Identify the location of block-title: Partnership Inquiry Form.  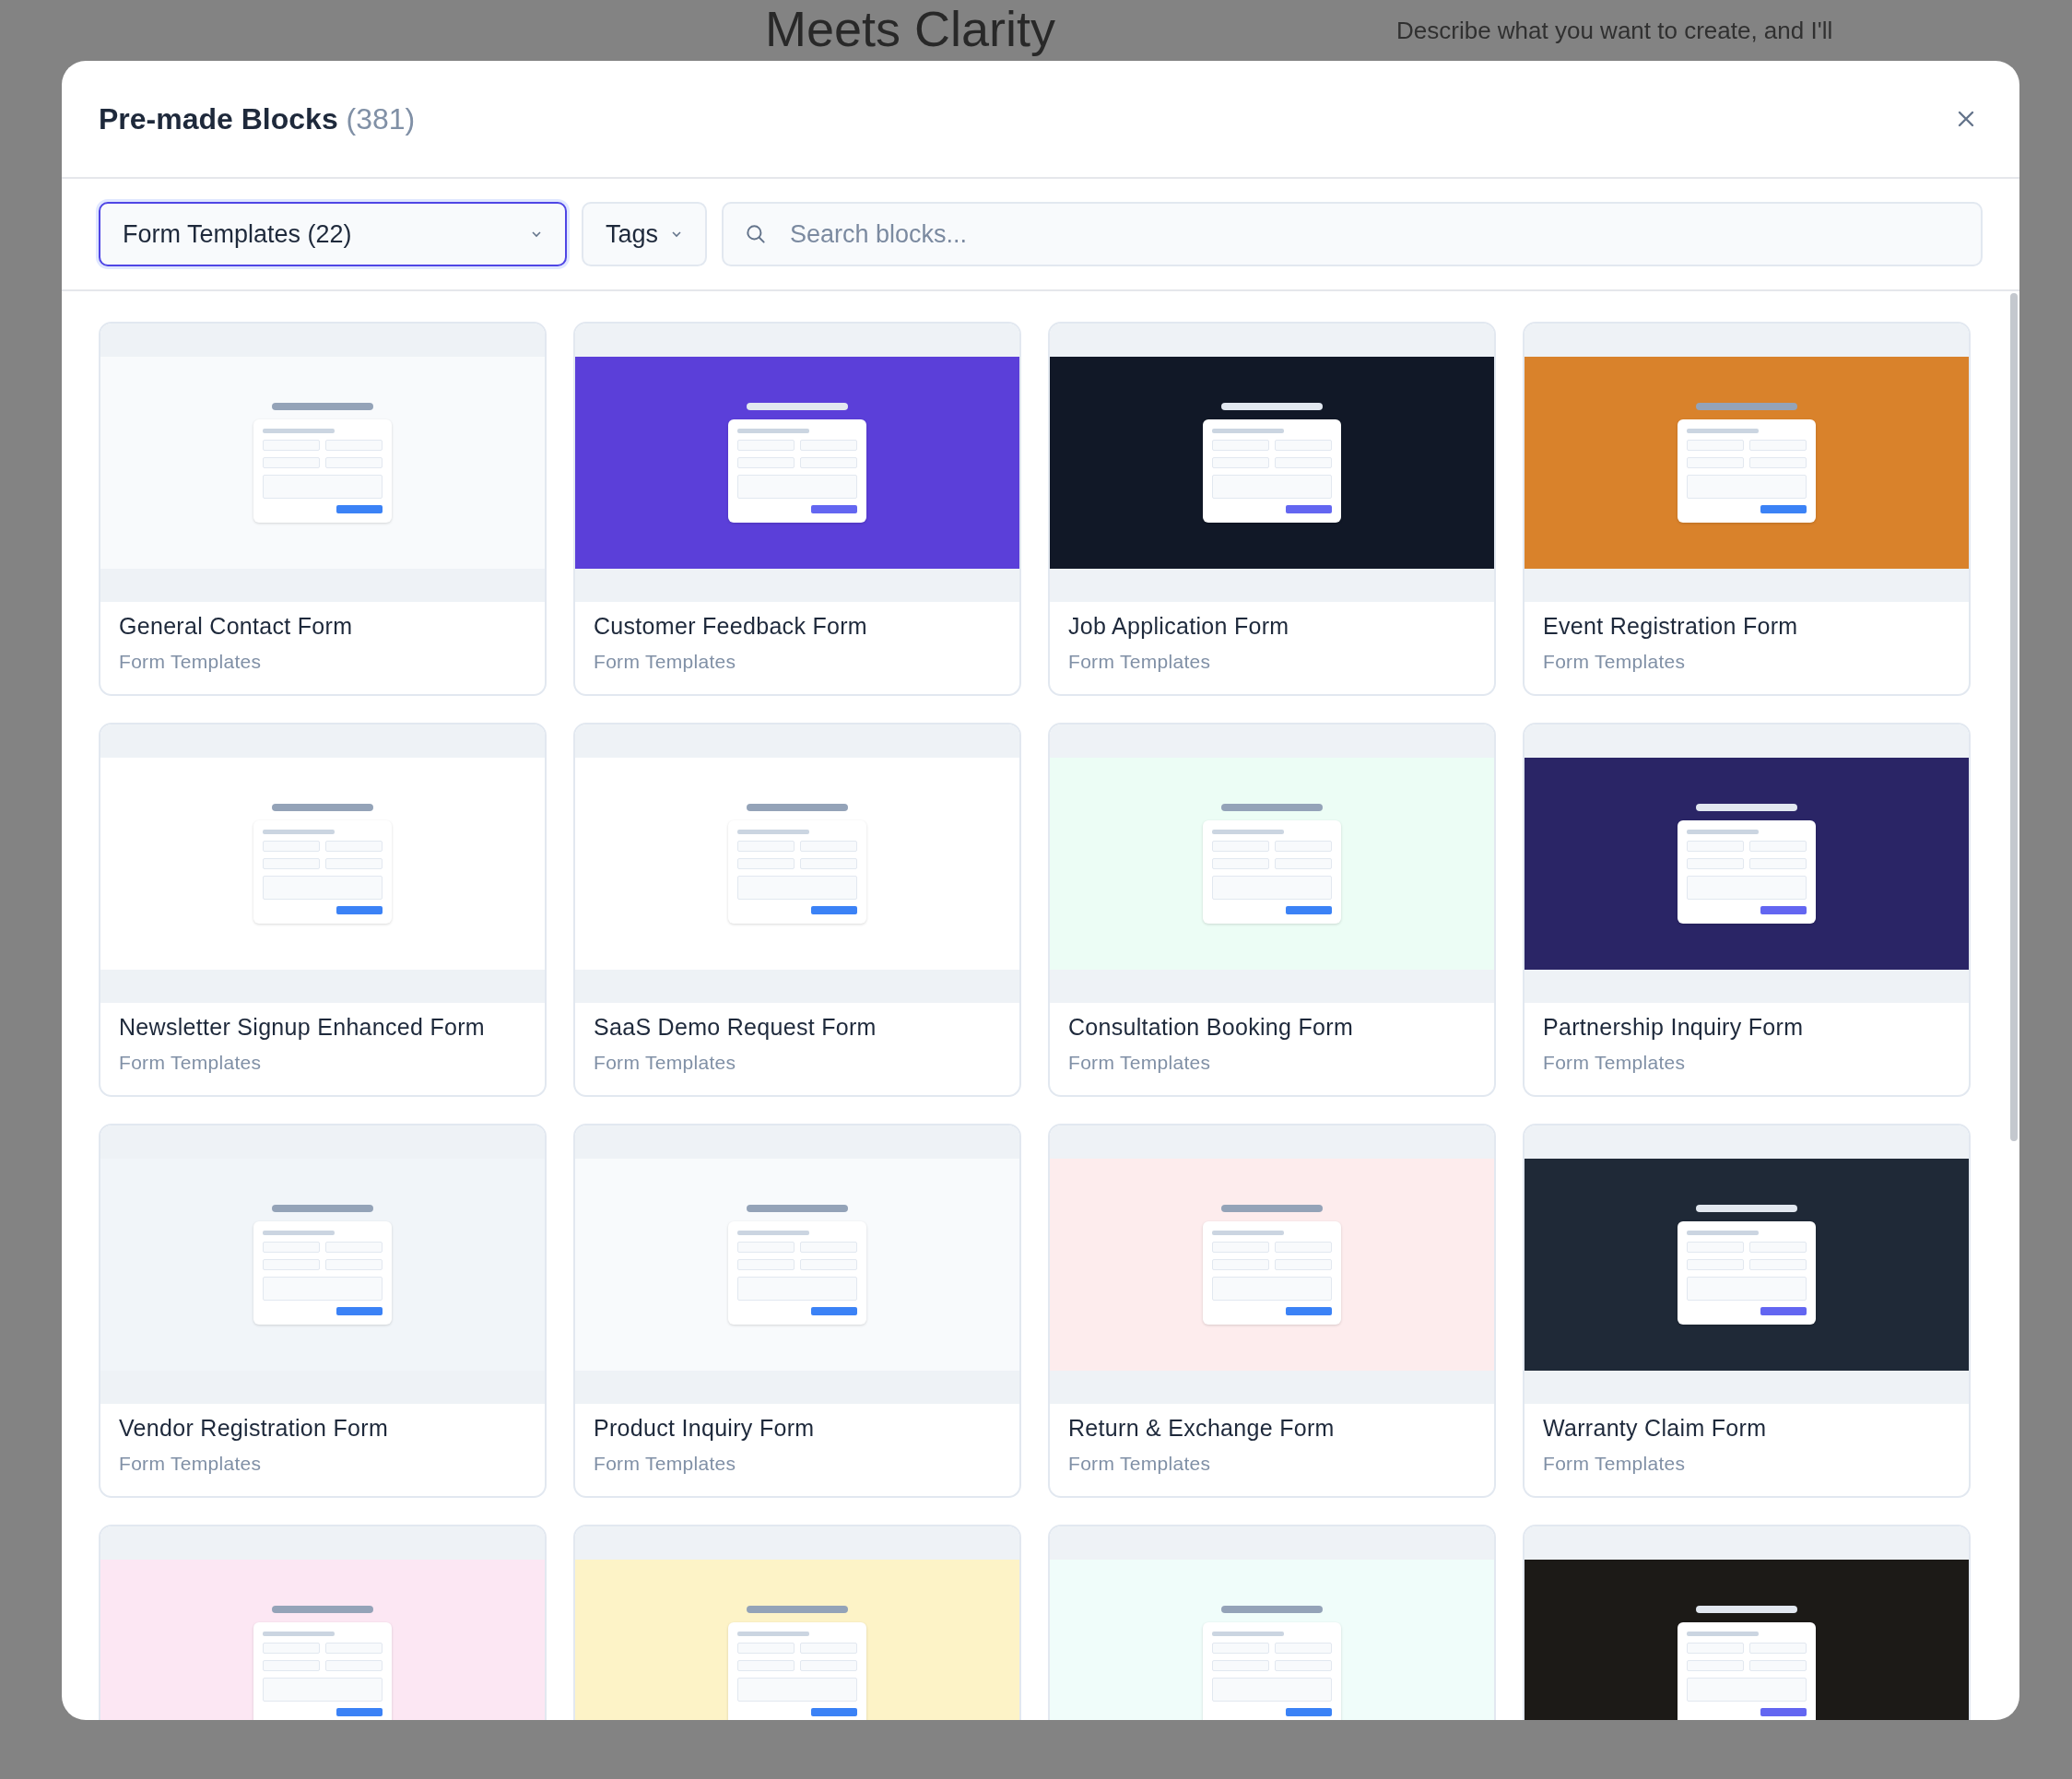
(1674, 1028).